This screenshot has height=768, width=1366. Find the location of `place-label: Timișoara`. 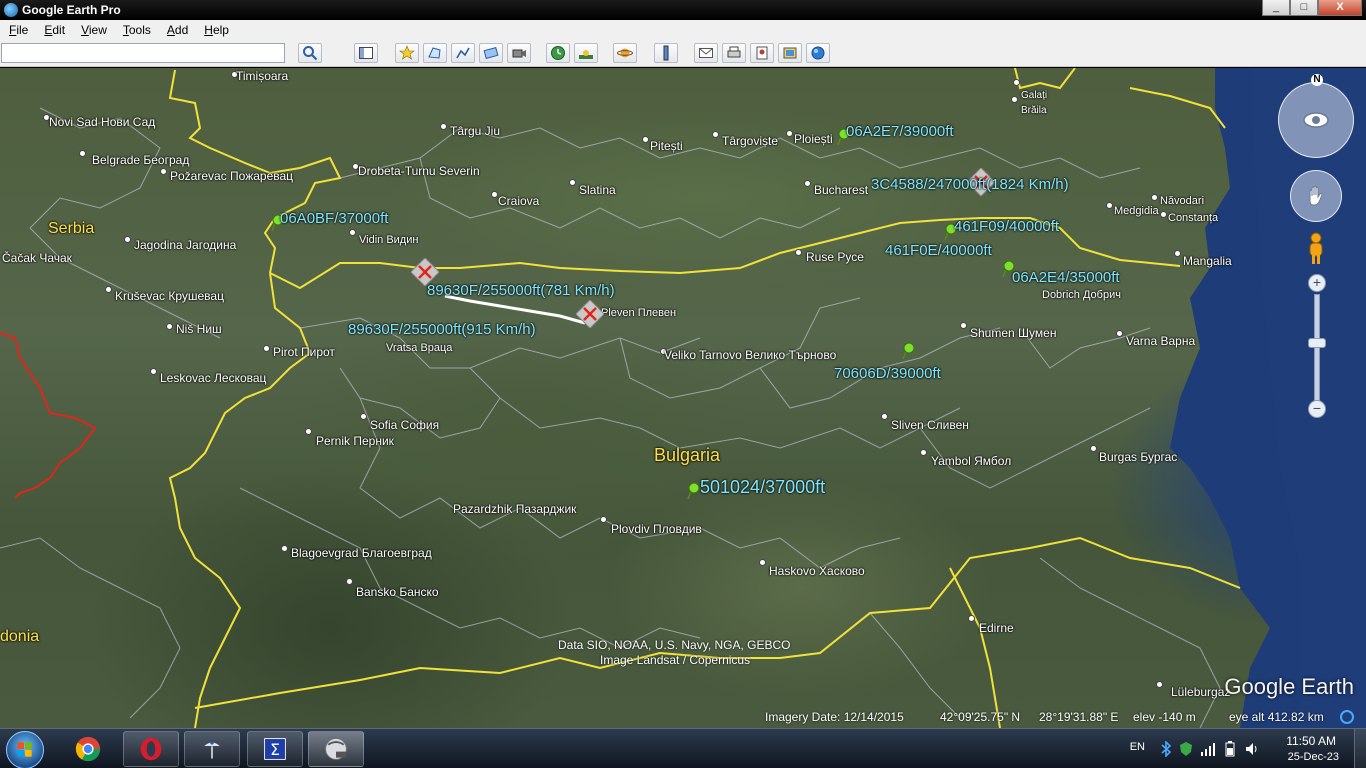

place-label: Timișoara is located at coordinates (262, 76).